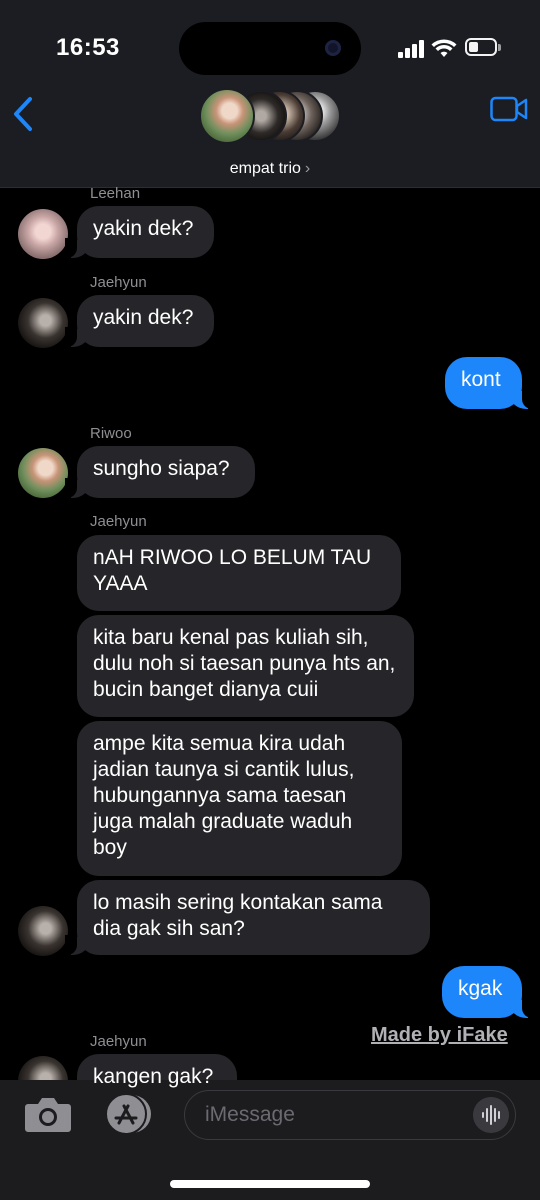 This screenshot has height=1200, width=540. Describe the element at coordinates (250, 1114) in the screenshot. I see `message-input-placeholder: iMessage` at that location.